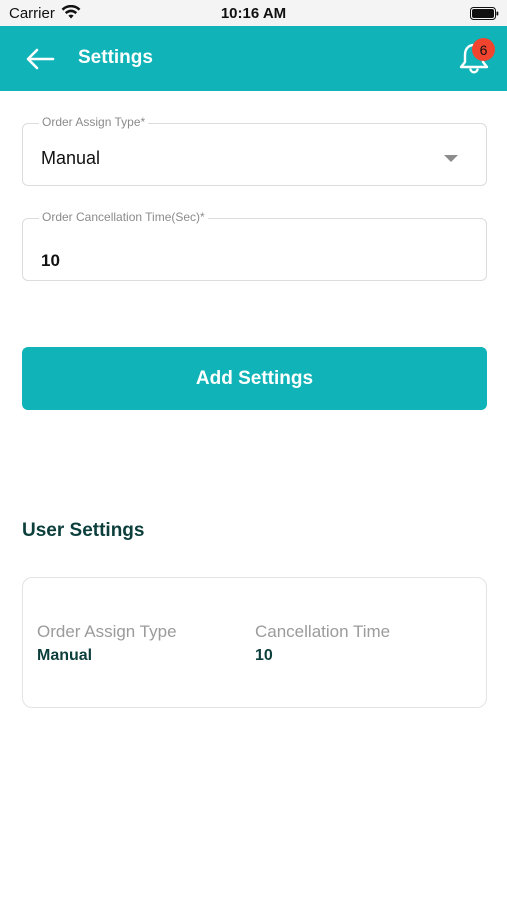 Image resolution: width=507 pixels, height=900 pixels. I want to click on cancellation-time-column: Cancellation Time 10, so click(322, 643).